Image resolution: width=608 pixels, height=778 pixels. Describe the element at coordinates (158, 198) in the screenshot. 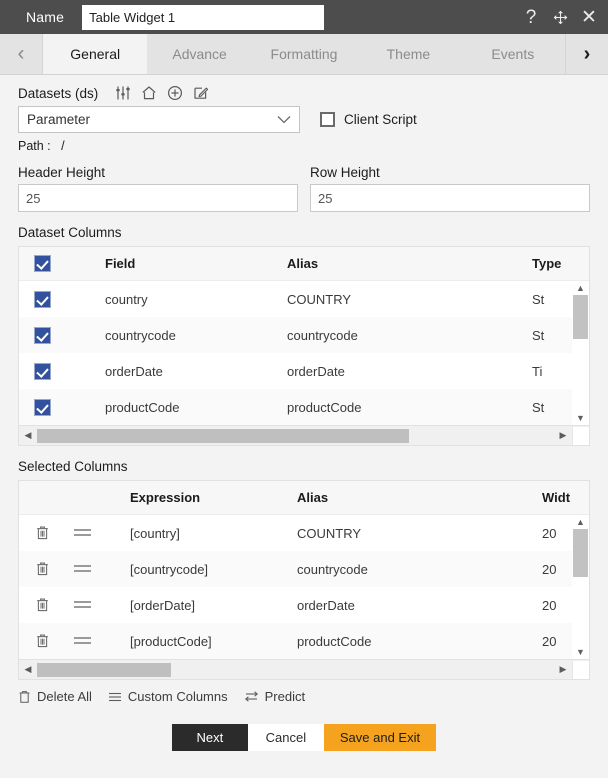

I see `header-height-input` at that location.